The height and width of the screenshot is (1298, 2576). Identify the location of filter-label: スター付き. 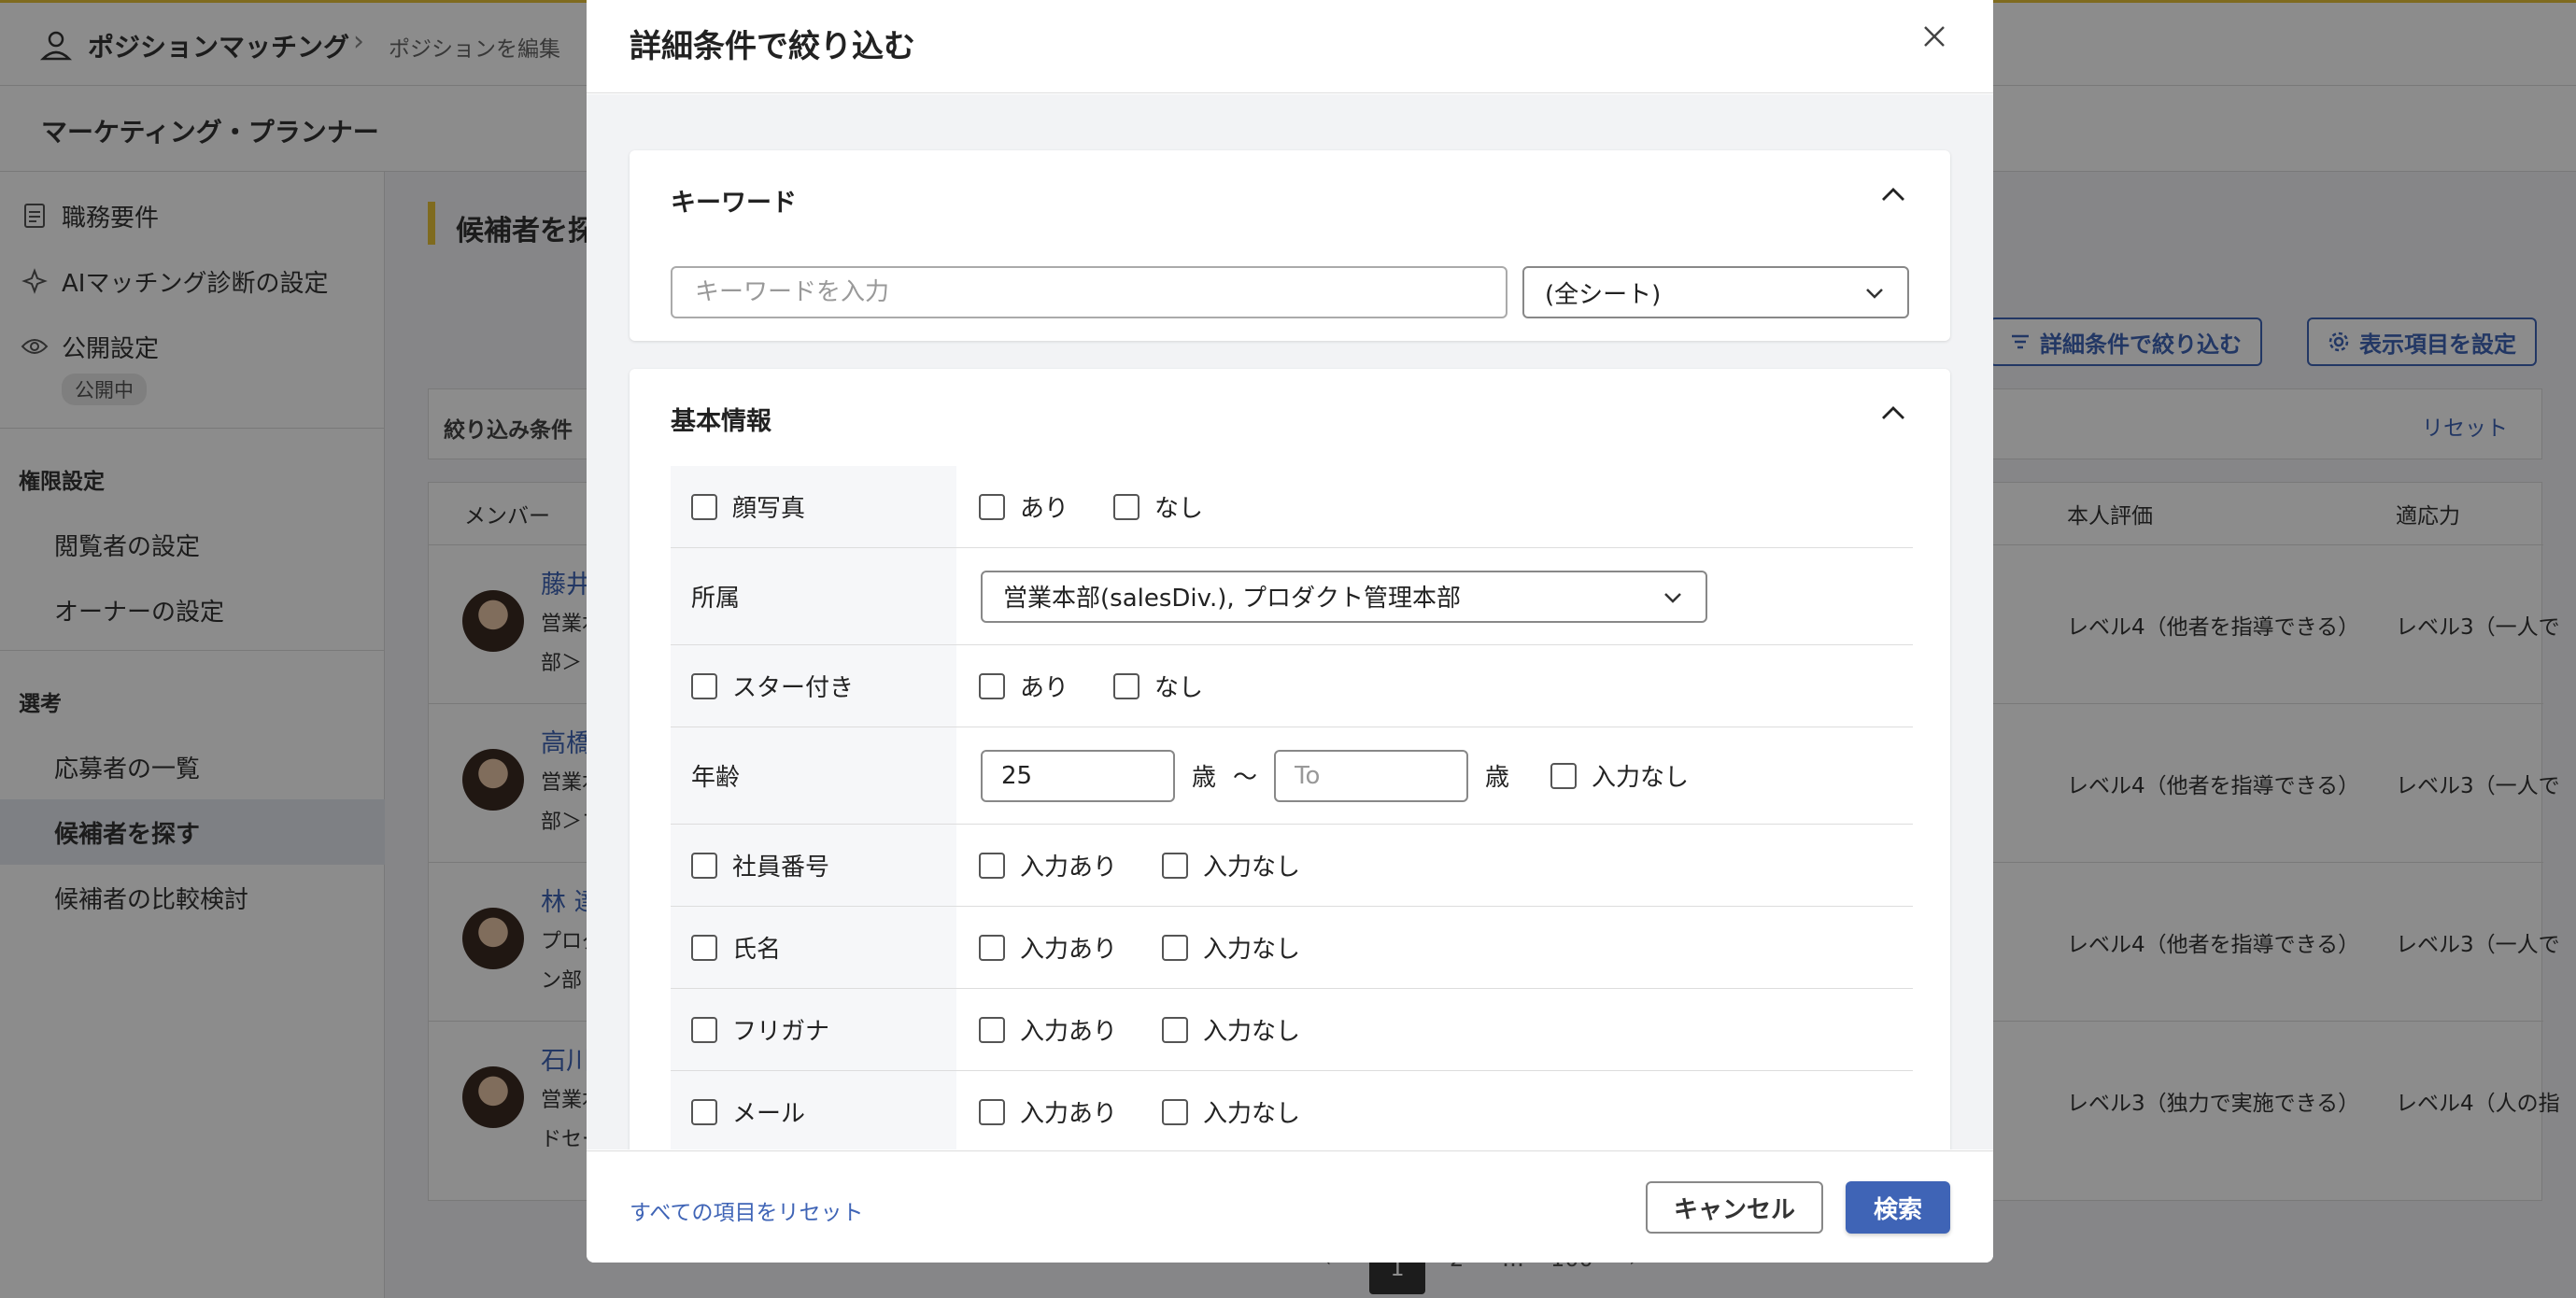
(813, 686).